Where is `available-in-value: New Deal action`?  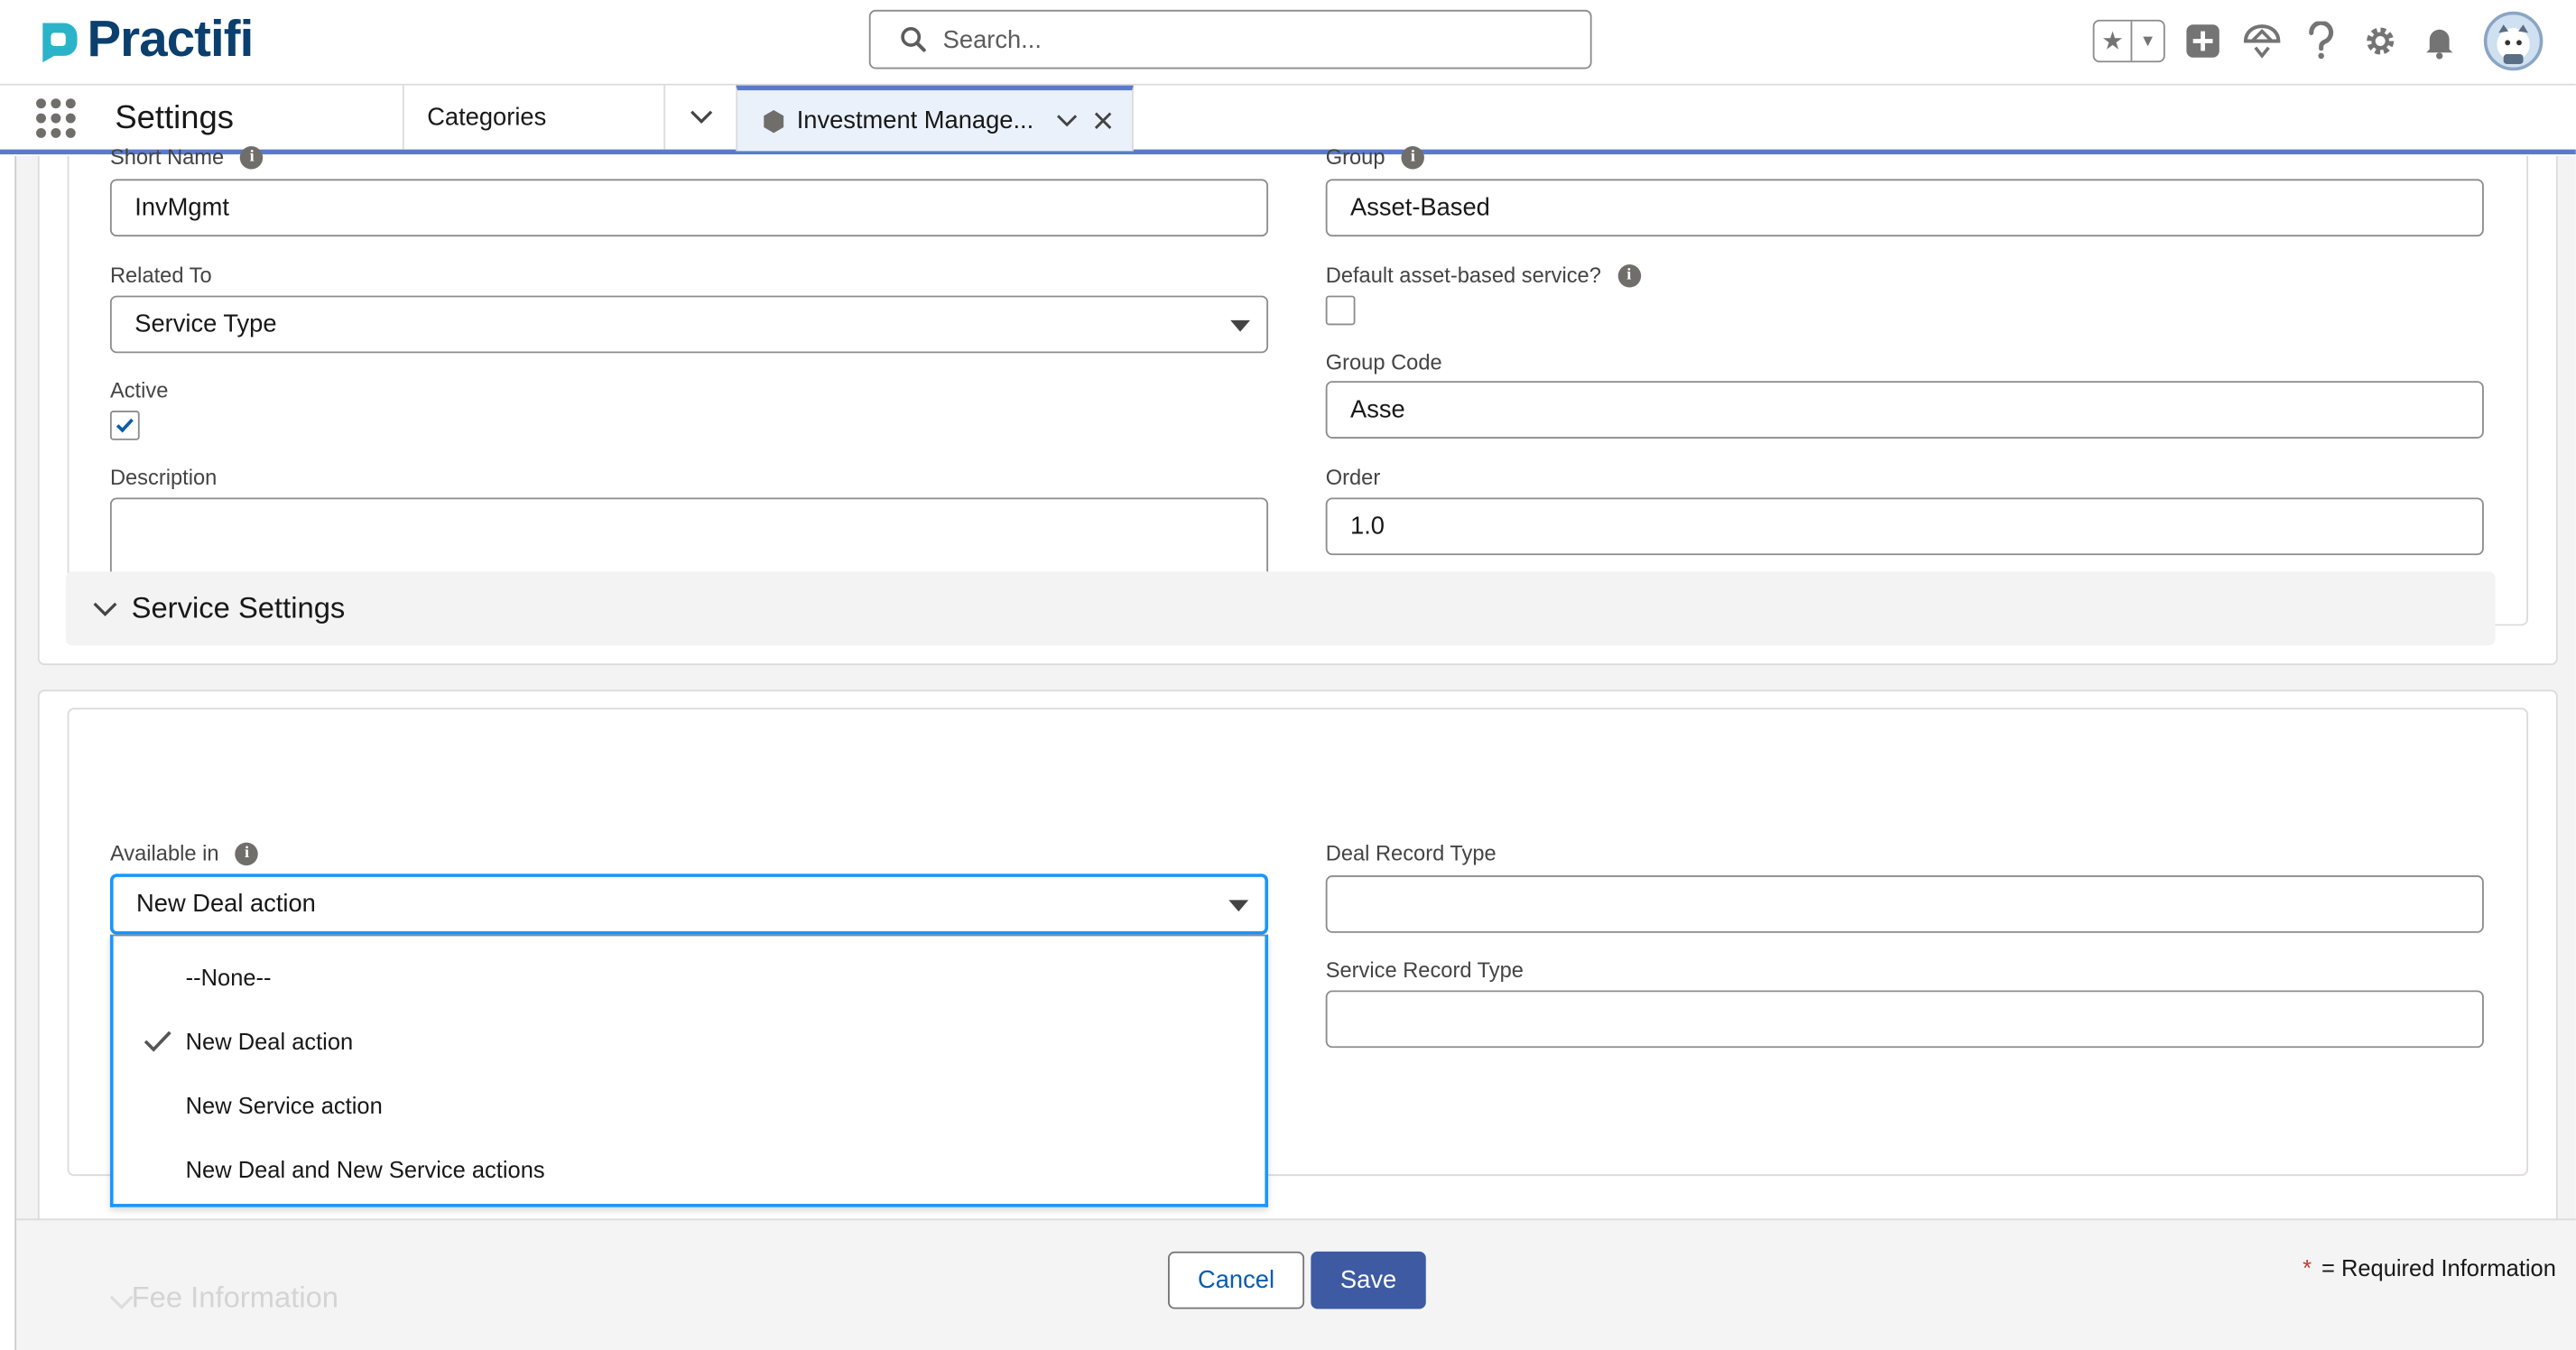 available-in-value: New Deal action is located at coordinates (226, 904).